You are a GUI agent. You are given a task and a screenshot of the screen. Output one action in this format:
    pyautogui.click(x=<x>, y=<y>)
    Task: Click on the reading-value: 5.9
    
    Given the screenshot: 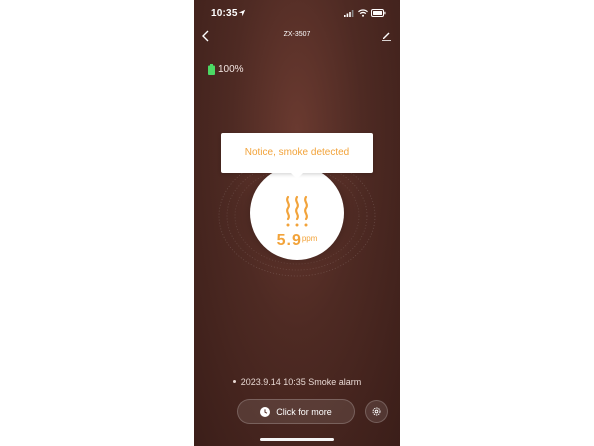 What is the action you would take?
    pyautogui.click(x=289, y=240)
    